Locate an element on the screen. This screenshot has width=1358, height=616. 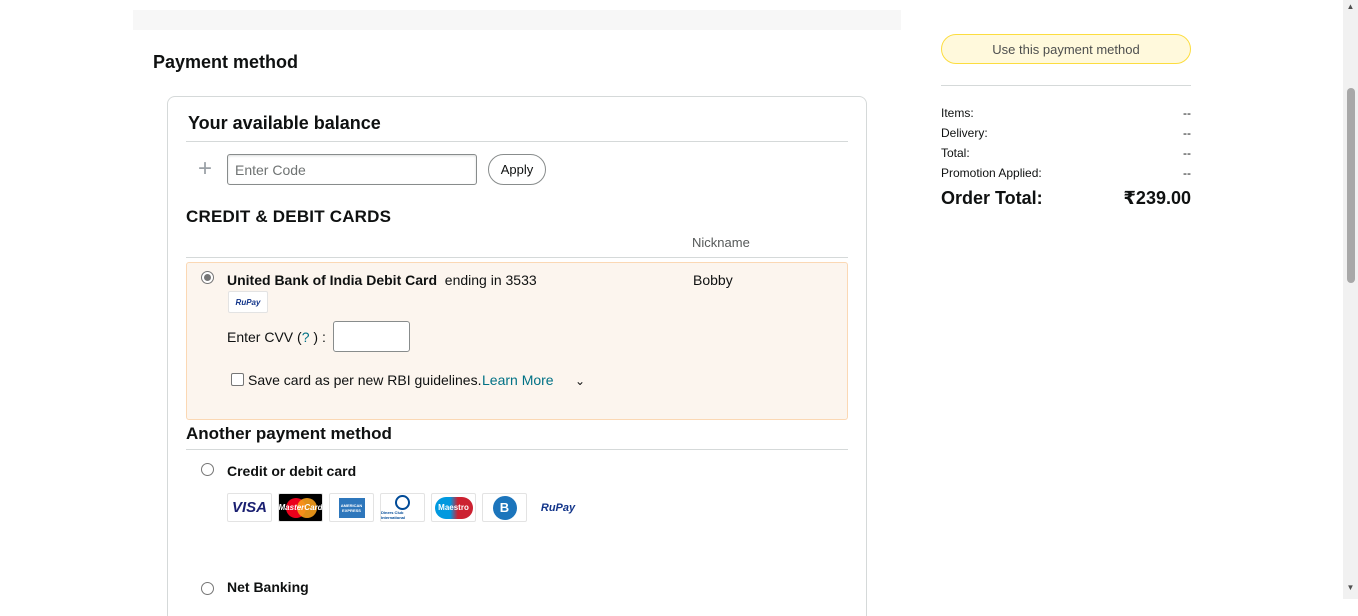
maestro-logo: Maestro is located at coordinates (453, 507).